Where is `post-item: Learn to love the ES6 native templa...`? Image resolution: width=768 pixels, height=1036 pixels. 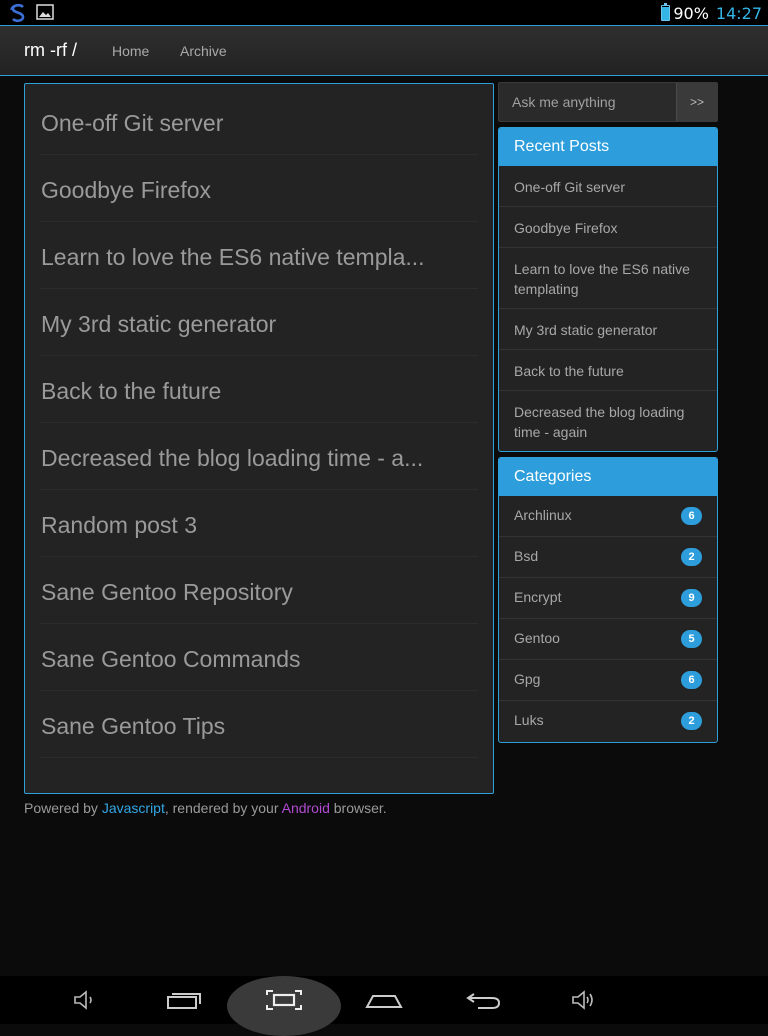 post-item: Learn to love the ES6 native templa... is located at coordinates (259, 255).